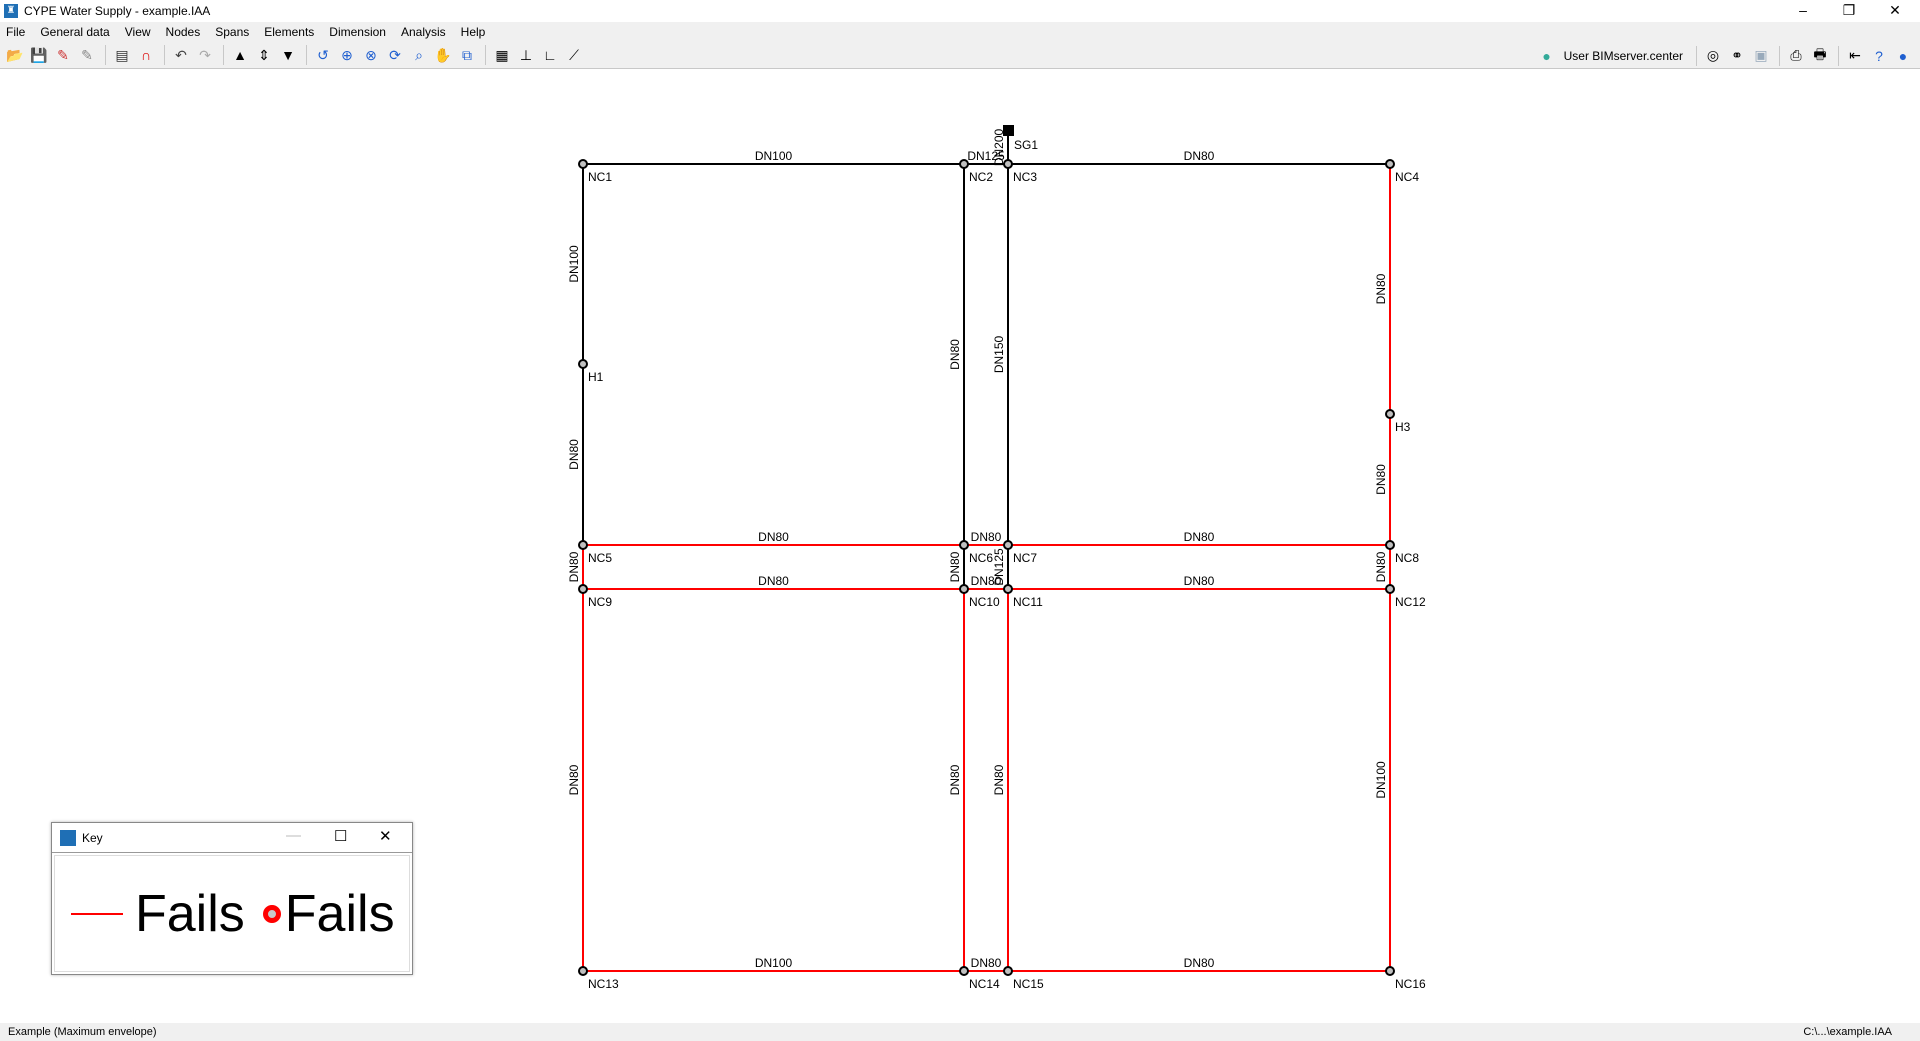  What do you see at coordinates (340, 836) in the screenshot?
I see `key-maximize-button: ☐` at bounding box center [340, 836].